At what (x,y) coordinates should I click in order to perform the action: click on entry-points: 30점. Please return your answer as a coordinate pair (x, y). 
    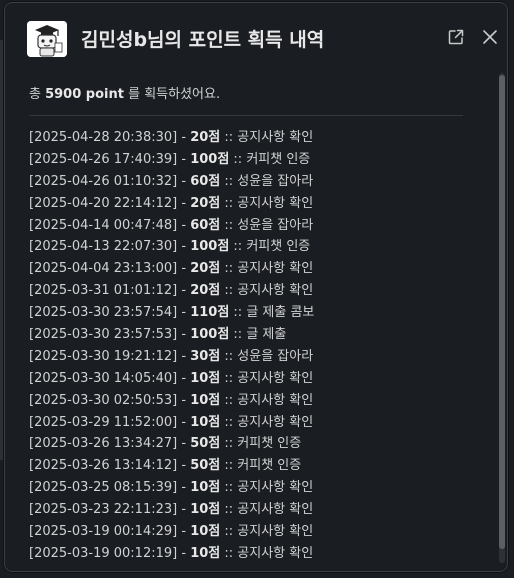
    Looking at the image, I should click on (205, 356).